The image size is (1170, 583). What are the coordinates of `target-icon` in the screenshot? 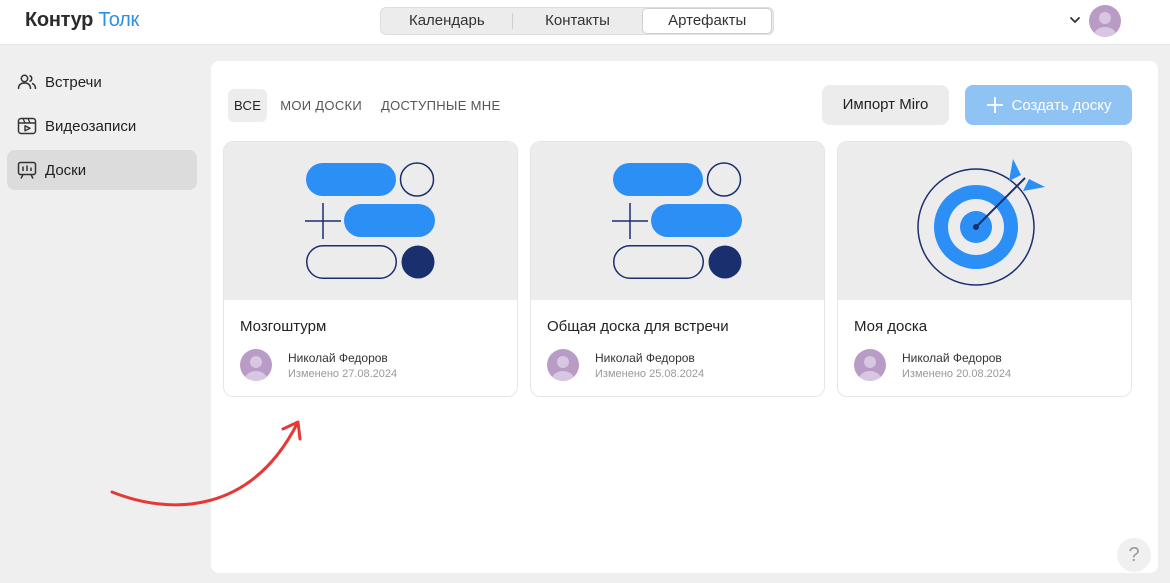 It's located at (980, 222).